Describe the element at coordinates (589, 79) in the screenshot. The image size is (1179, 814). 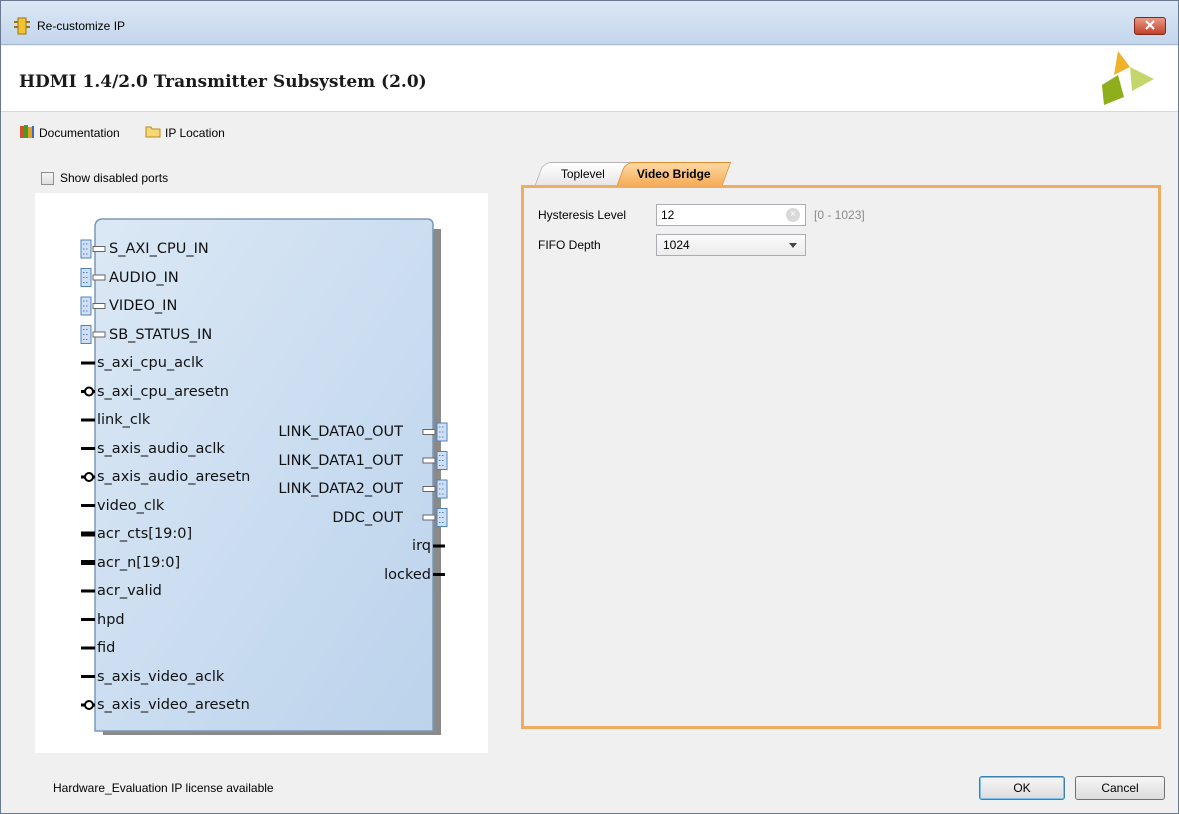
I see `header: HDMI 1.4/2.0 Transmitter Subsystem (2.0)` at that location.